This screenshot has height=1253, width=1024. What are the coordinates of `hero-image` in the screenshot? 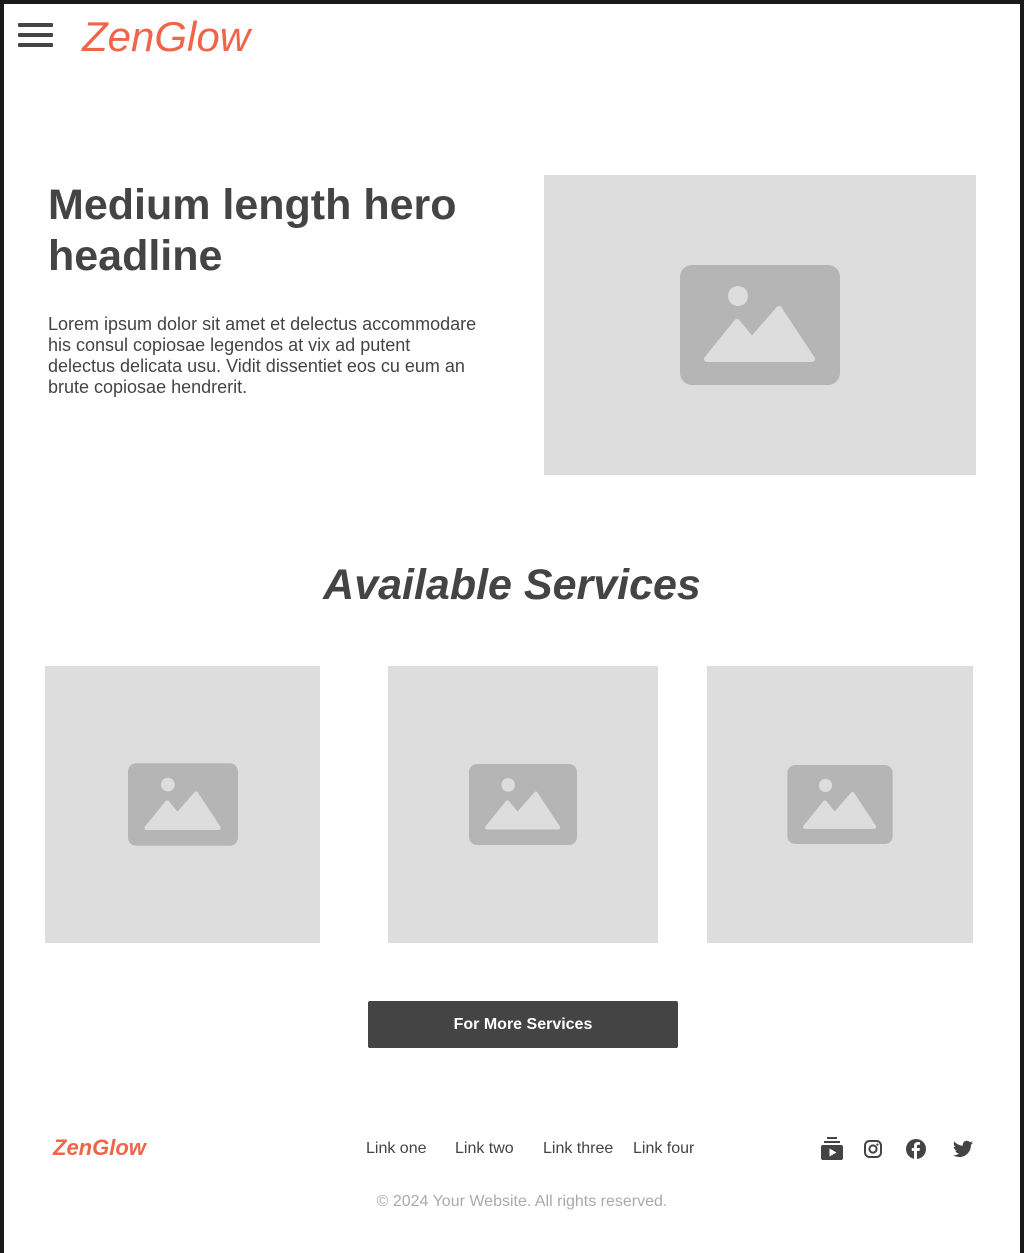 It's located at (760, 325).